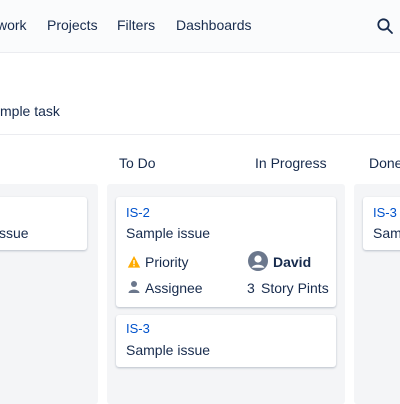  I want to click on person-icon, so click(134, 287).